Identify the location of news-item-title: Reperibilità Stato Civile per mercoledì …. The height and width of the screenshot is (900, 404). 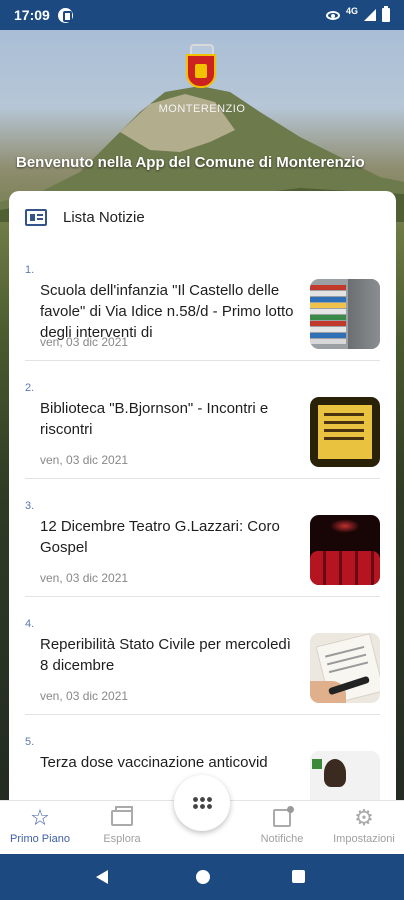
(167, 655).